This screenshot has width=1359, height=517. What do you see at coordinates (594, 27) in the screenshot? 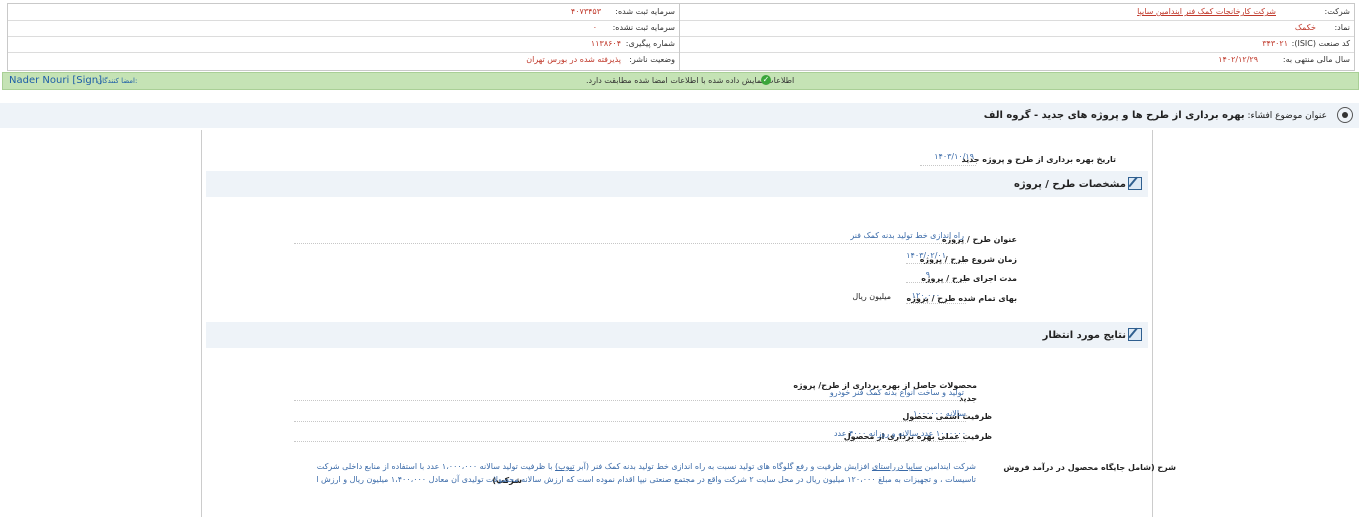
I see `unregistered-capital-value: ۰` at bounding box center [594, 27].